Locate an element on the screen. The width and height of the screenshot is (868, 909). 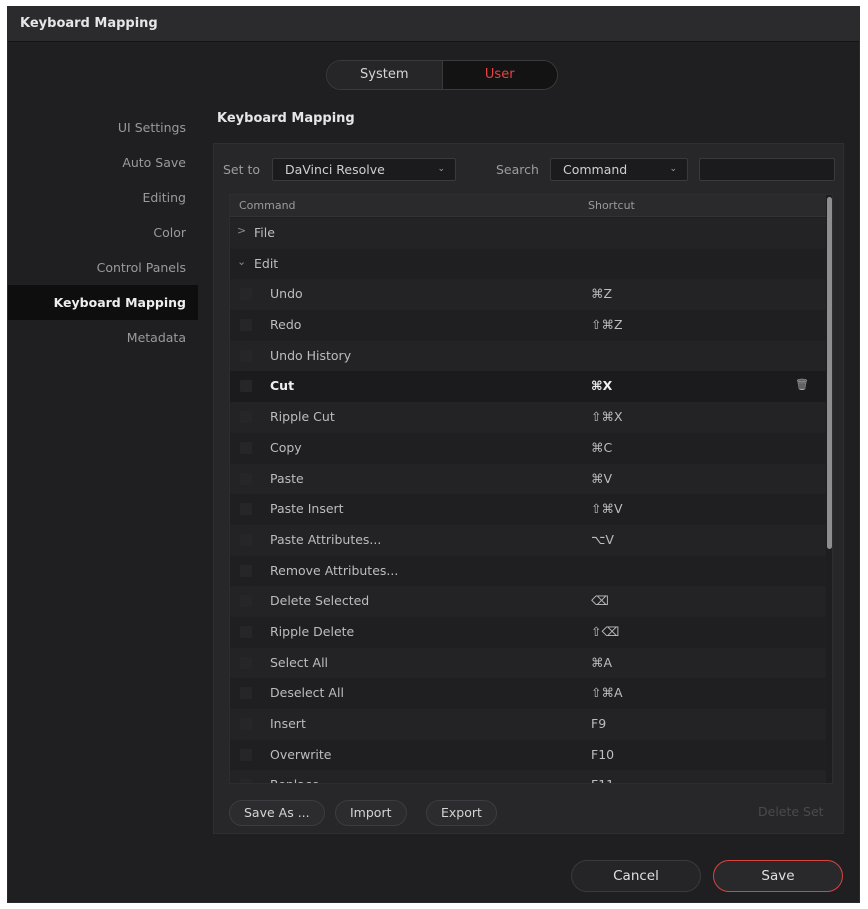
sidebar-item-control-panels: Control Panels is located at coordinates (103, 267).